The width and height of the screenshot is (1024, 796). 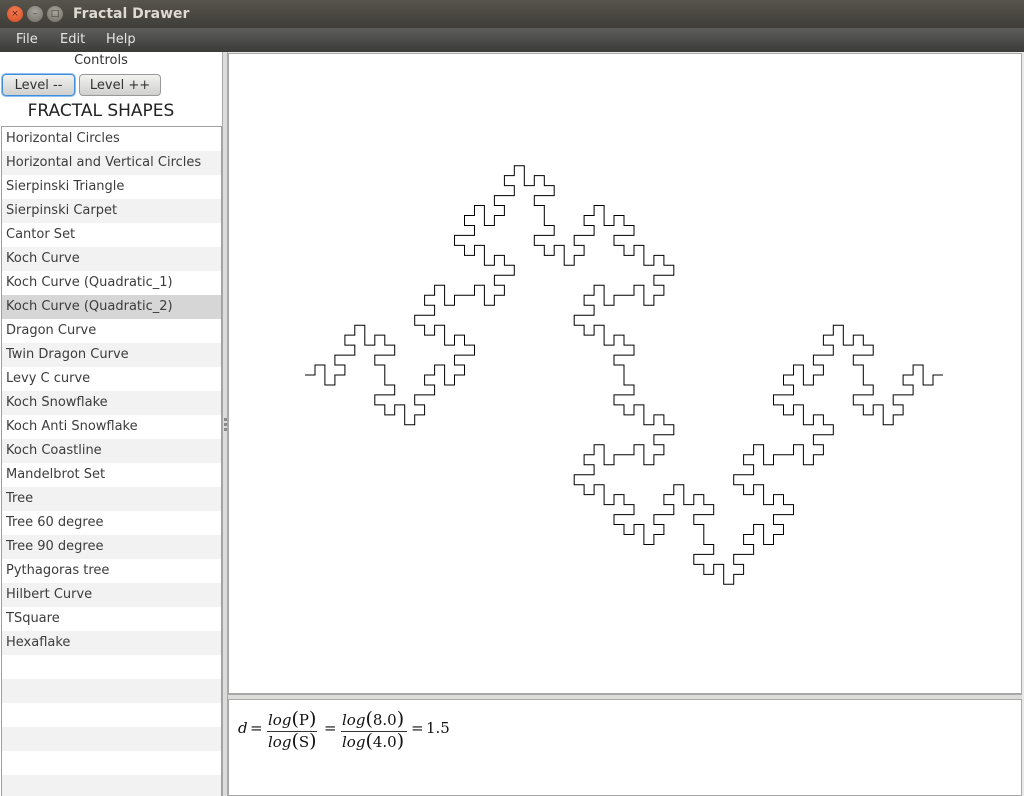 What do you see at coordinates (101, 111) in the screenshot?
I see `fractal-shapes-heading: FRACTAL SHAPES` at bounding box center [101, 111].